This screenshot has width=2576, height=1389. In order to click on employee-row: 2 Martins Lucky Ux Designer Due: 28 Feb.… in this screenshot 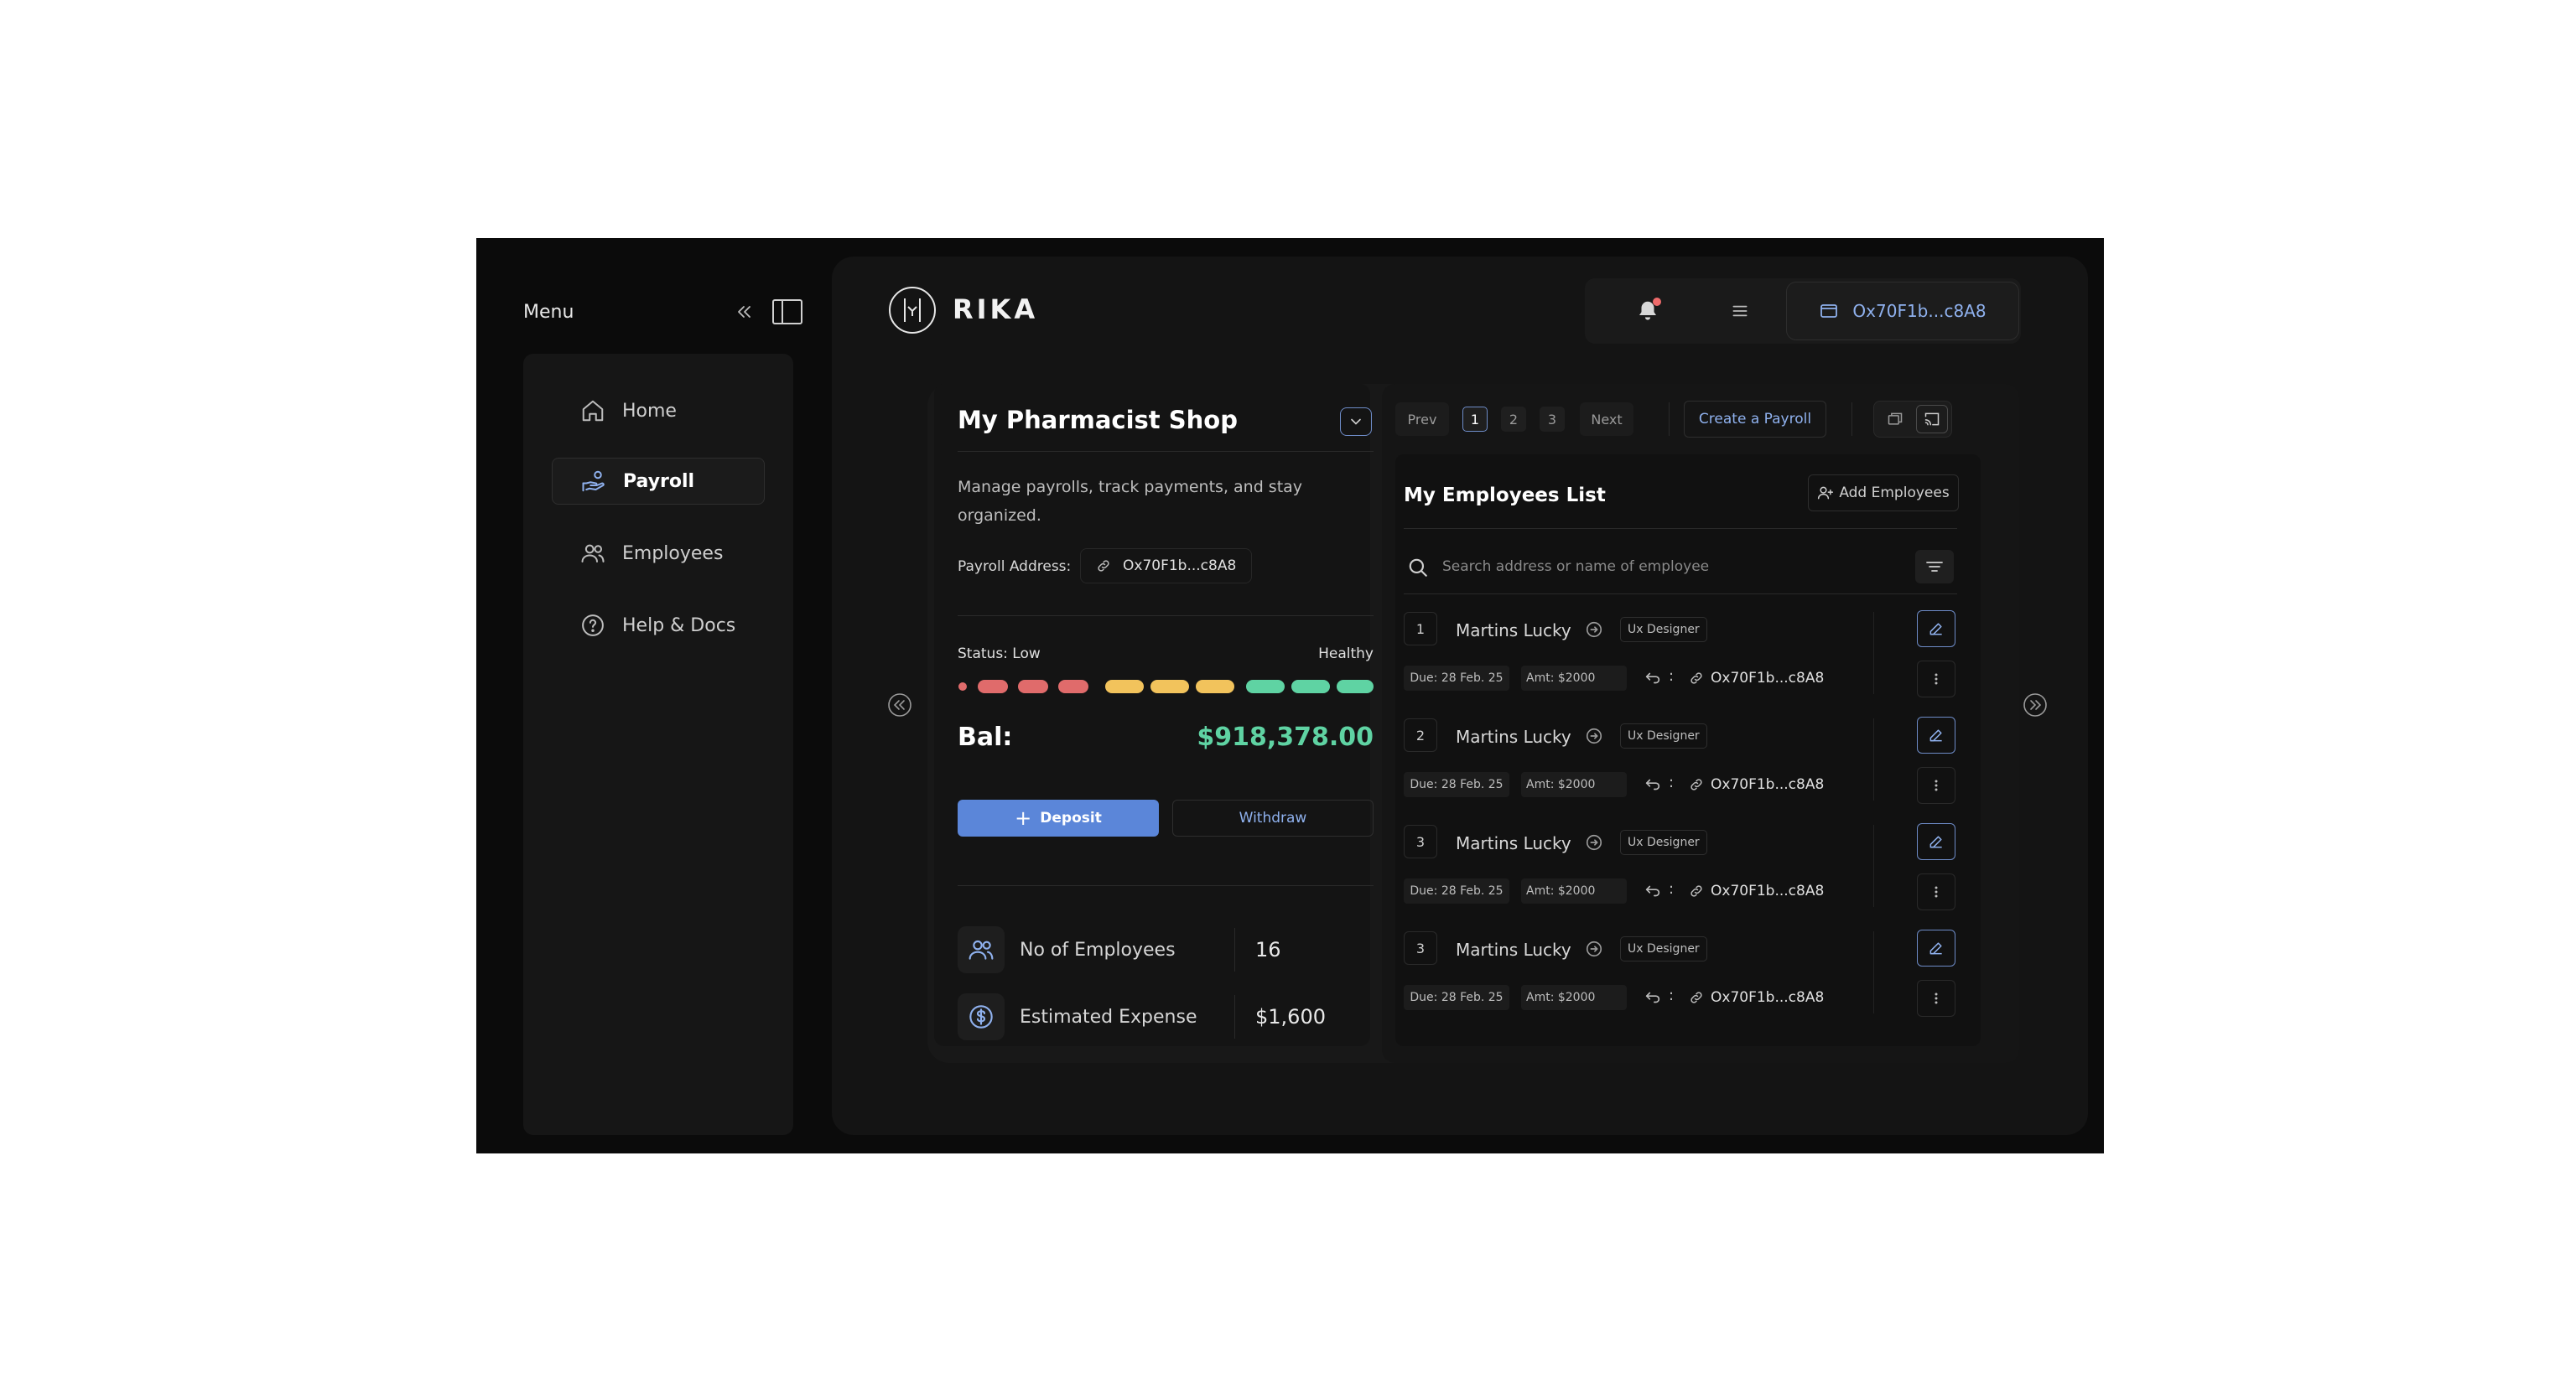, I will do `click(1680, 762)`.